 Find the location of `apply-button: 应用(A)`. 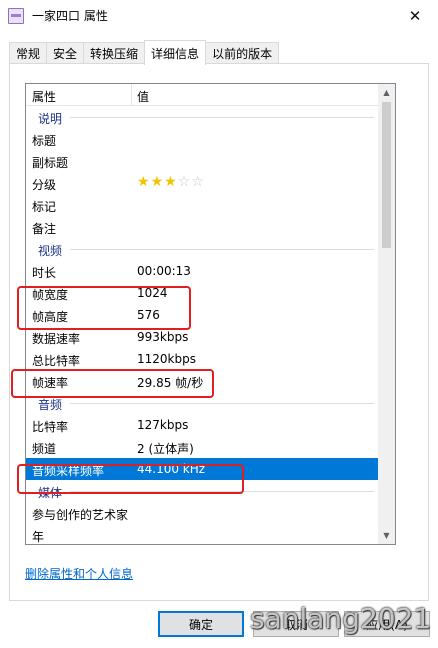

apply-button: 应用(A) is located at coordinates (387, 624).